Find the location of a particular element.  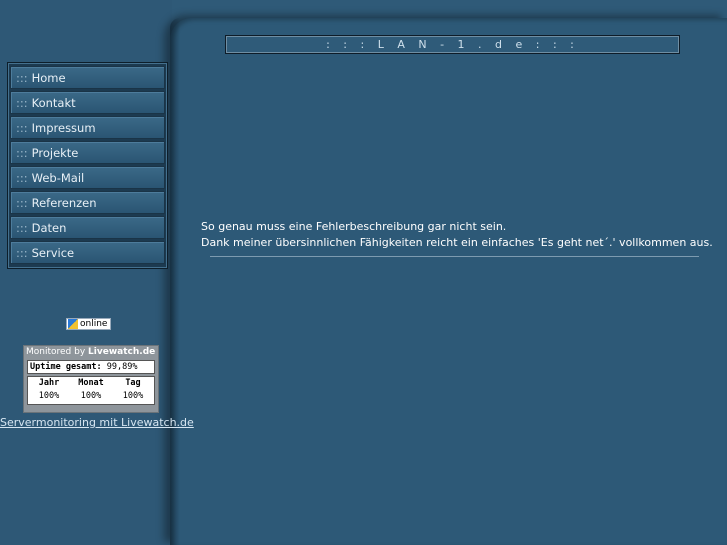

livewatch-brand: Livewatch.de is located at coordinates (122, 352).